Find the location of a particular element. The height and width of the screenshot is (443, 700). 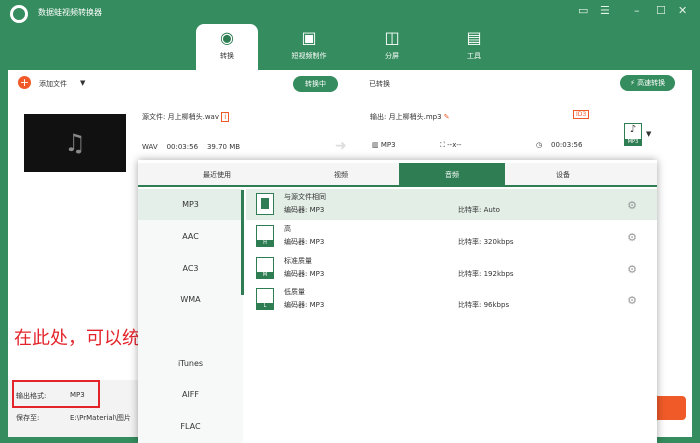

bitrate-value: 192kbps is located at coordinates (498, 274).